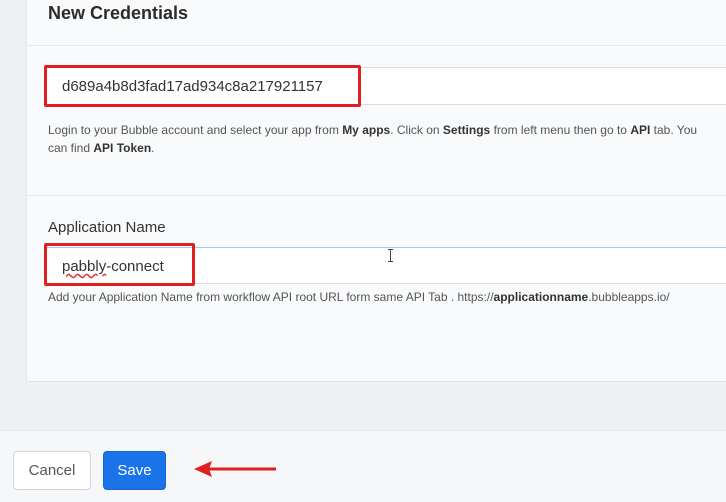  What do you see at coordinates (52, 470) in the screenshot?
I see `cancel-button: Cancel` at bounding box center [52, 470].